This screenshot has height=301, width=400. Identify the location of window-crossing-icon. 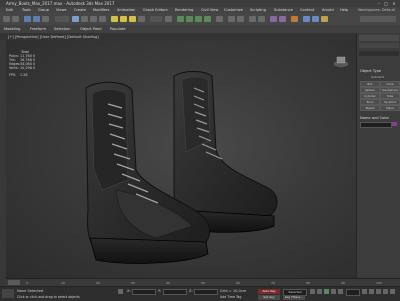
(102, 19).